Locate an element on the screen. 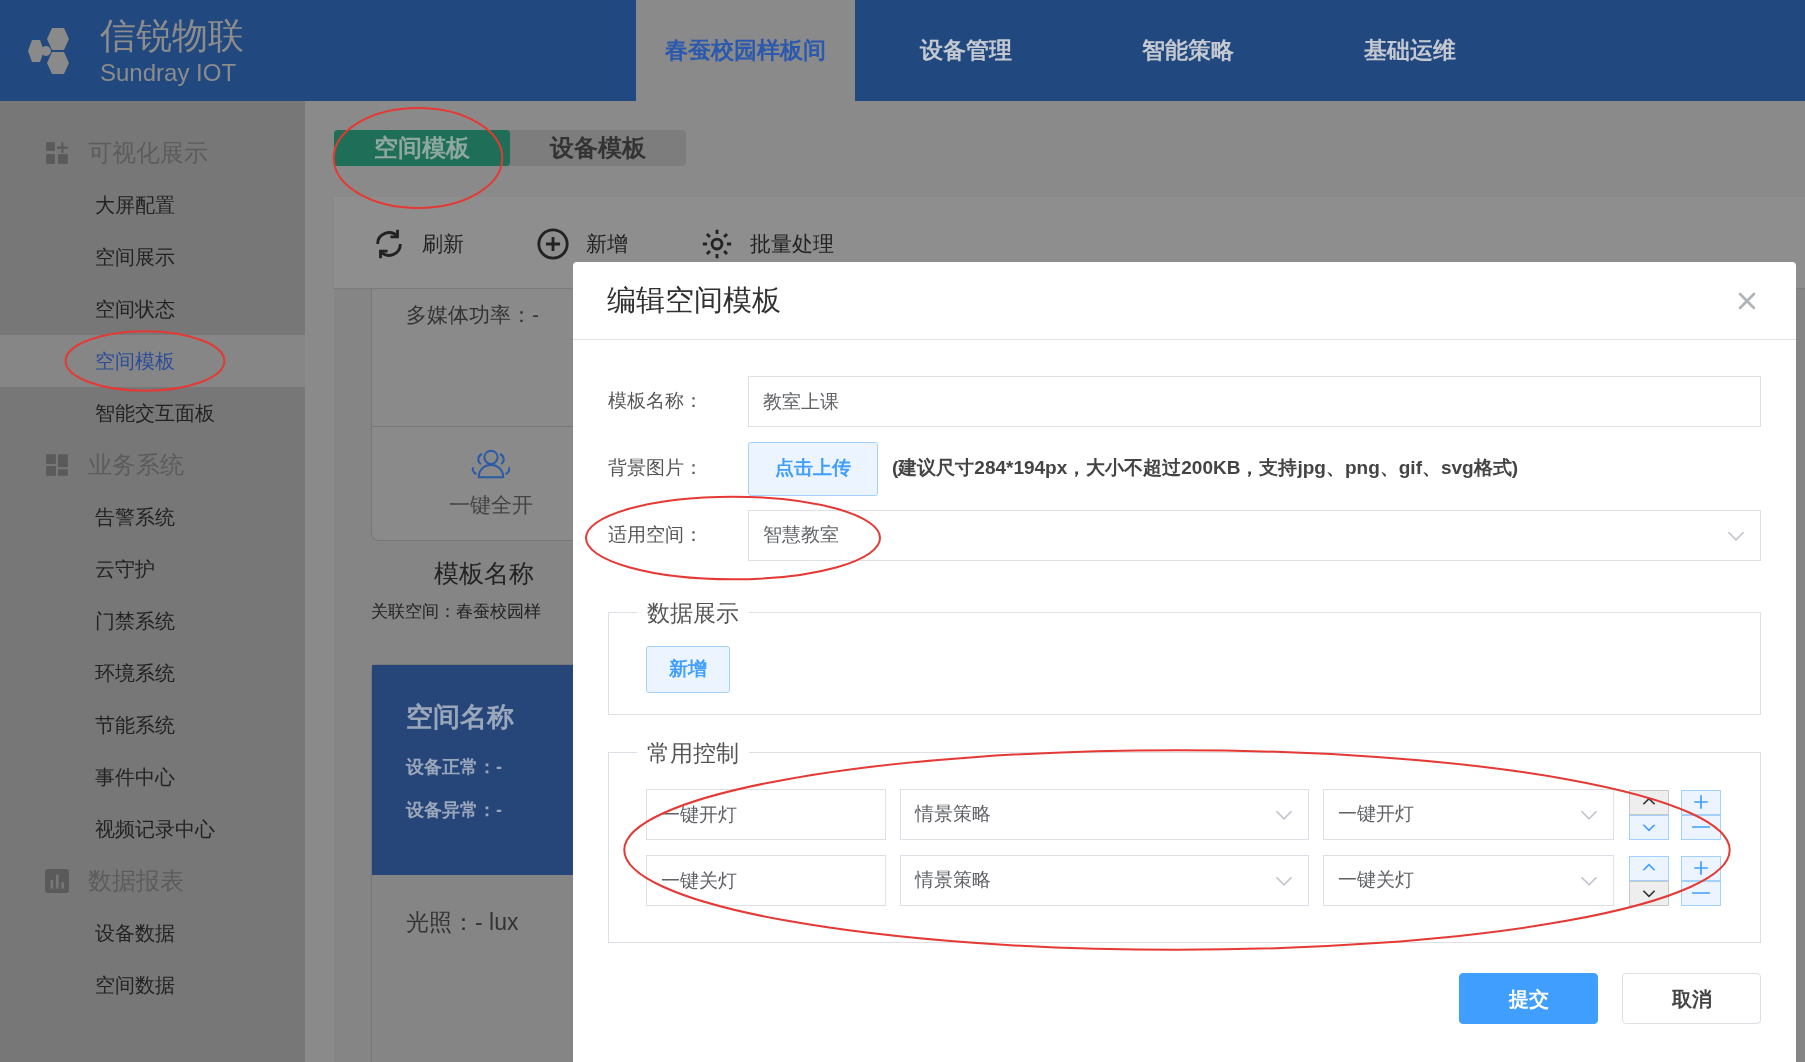  field-label: 模板名称： is located at coordinates (656, 401).